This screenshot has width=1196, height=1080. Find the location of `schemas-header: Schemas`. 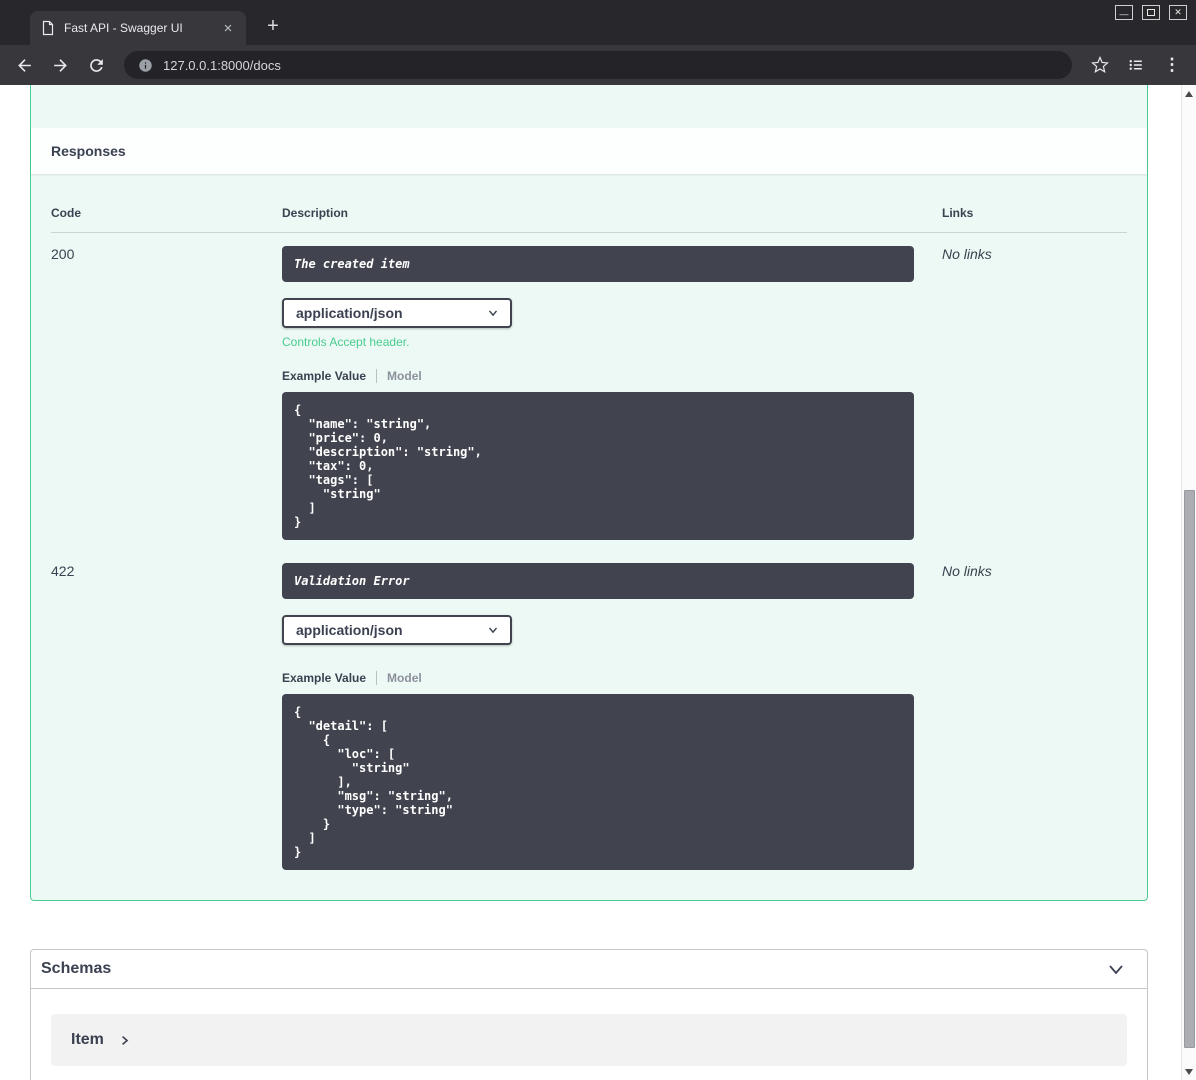

schemas-header: Schemas is located at coordinates (589, 969).